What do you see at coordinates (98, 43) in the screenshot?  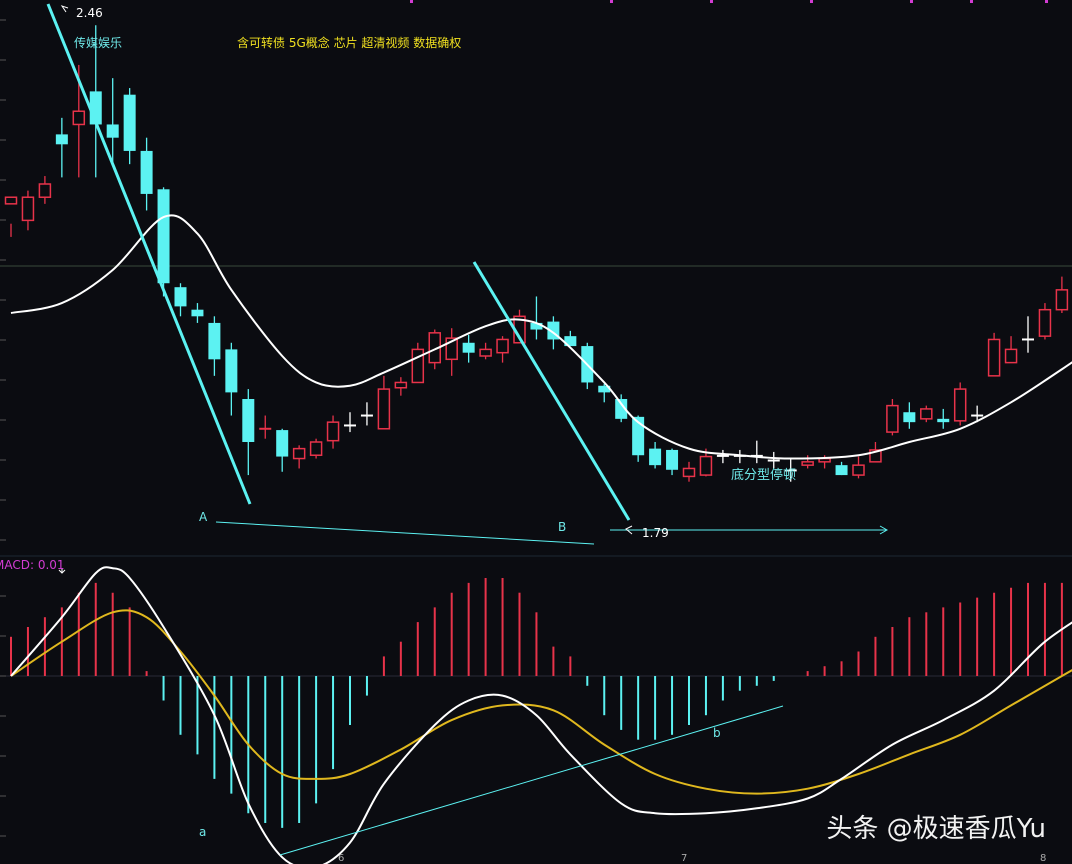 I see `sector-label: 传媒娱乐` at bounding box center [98, 43].